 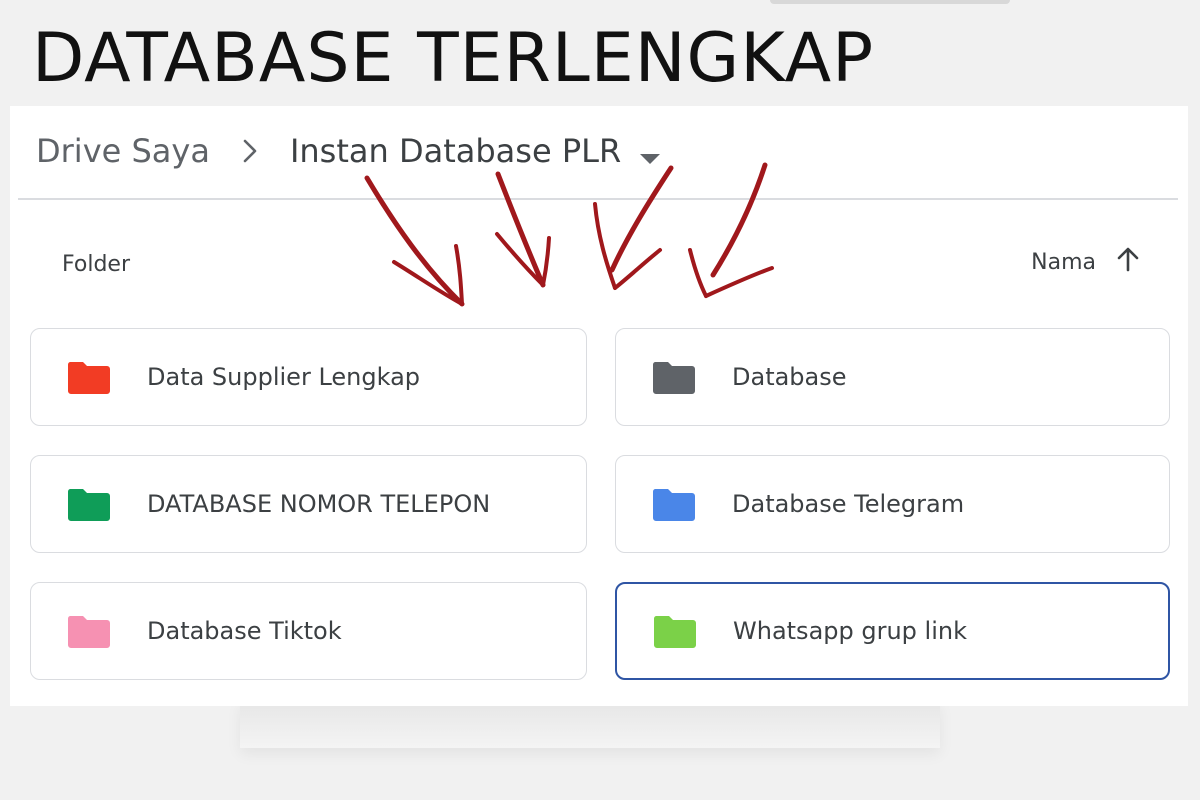 I want to click on breadcrumb: Drive Saya Instan Database PLR, so click(x=348, y=151).